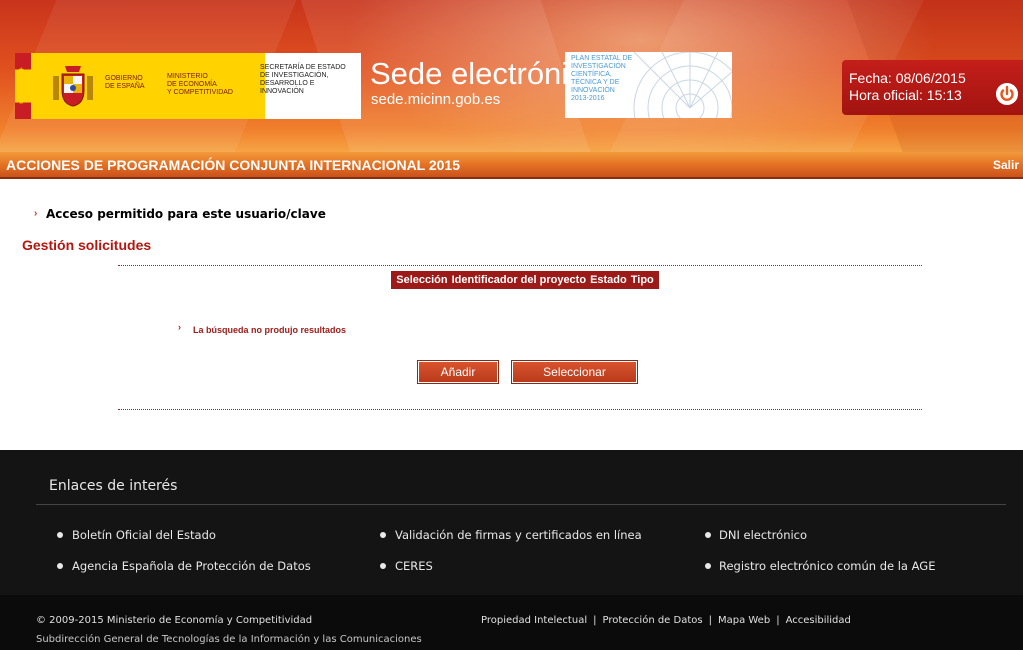  Describe the element at coordinates (1006, 165) in the screenshot. I see `logout-link: Salir` at that location.